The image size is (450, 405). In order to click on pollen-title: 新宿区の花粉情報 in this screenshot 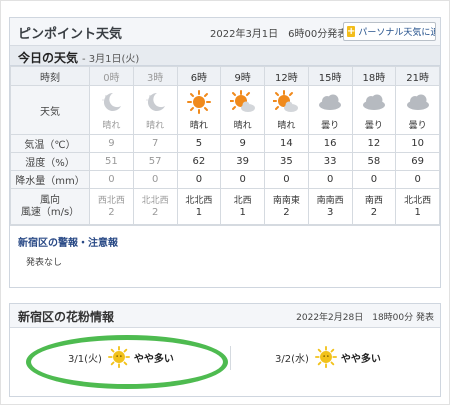, I will do `click(66, 317)`.